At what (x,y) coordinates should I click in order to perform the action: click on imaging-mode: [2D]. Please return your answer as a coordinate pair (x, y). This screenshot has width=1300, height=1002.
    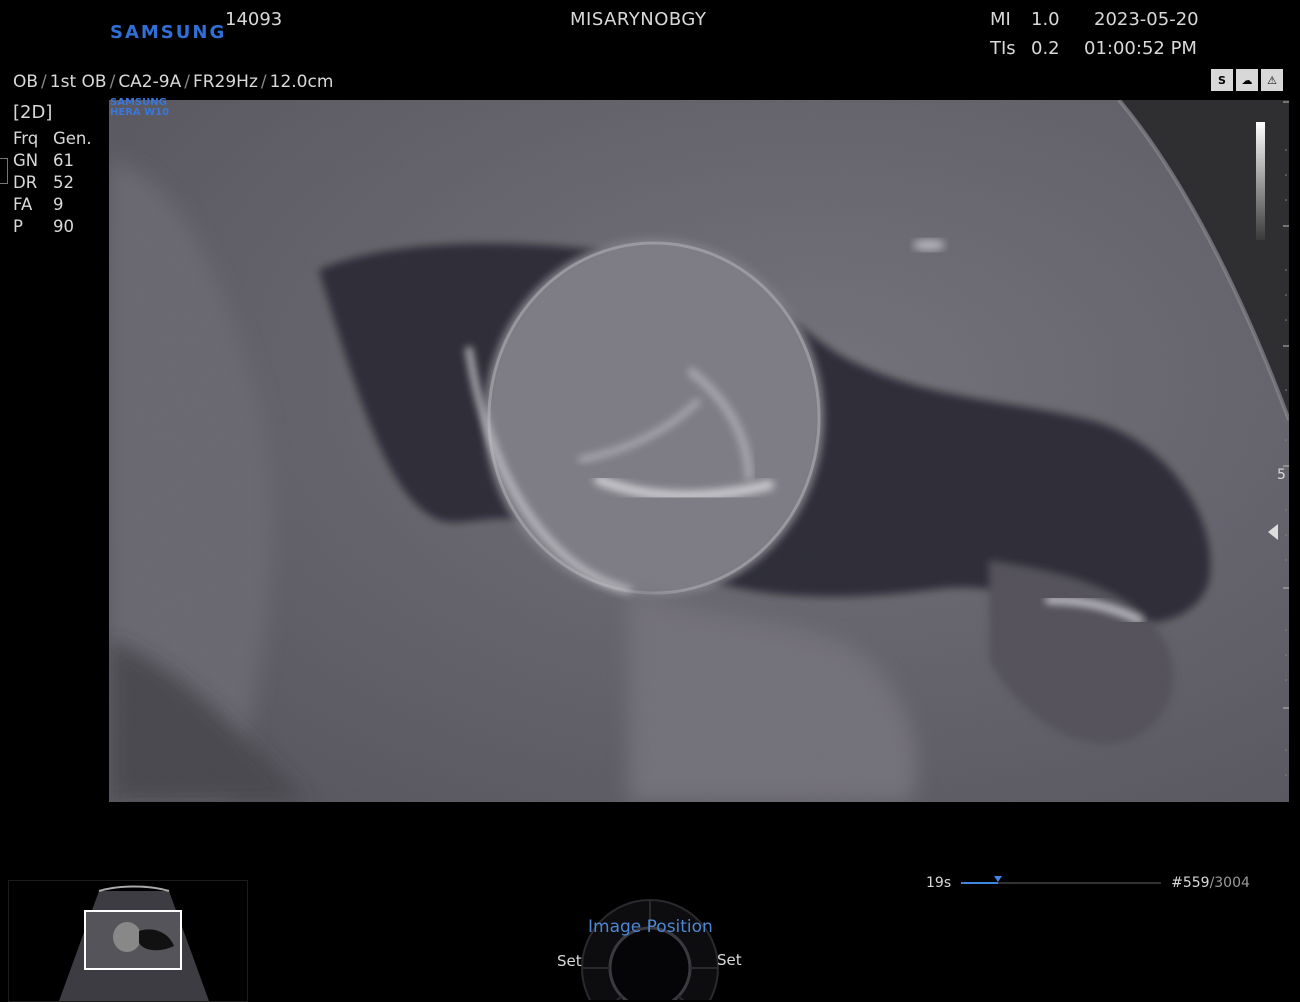
    Looking at the image, I should click on (33, 112).